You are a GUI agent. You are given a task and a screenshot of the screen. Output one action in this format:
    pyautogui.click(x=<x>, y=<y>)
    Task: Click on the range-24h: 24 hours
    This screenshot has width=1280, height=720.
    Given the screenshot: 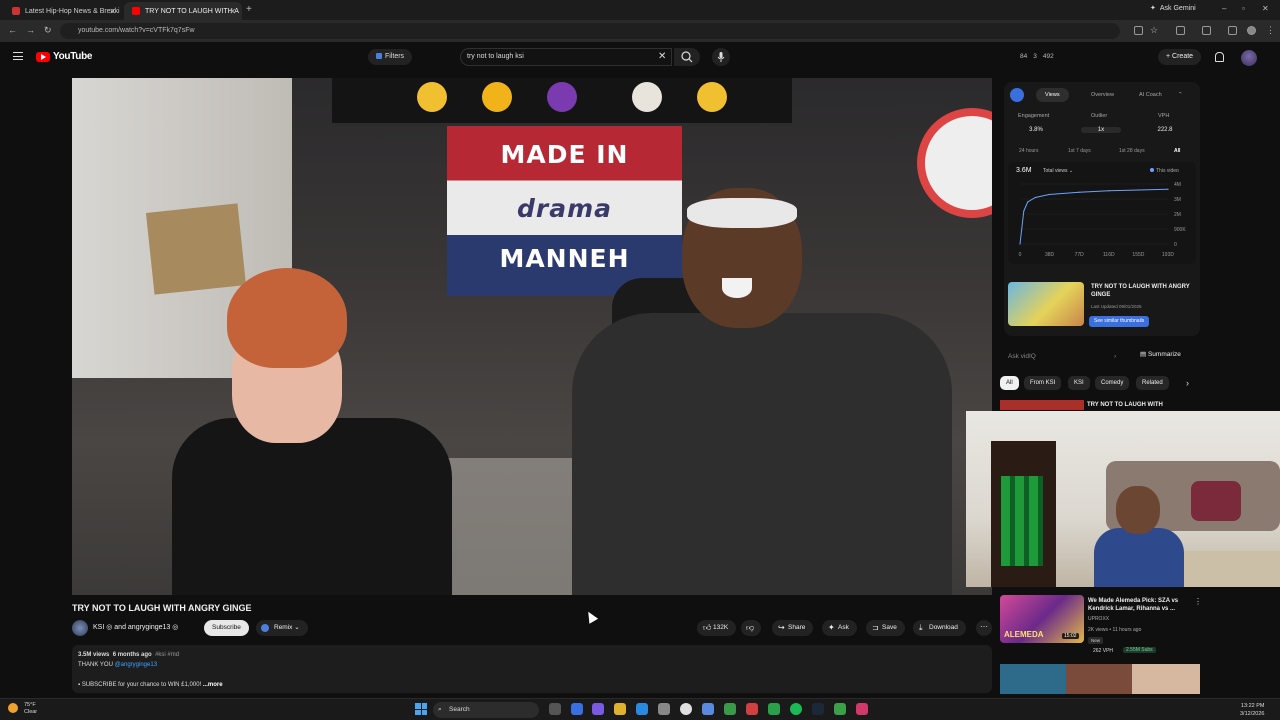 What is the action you would take?
    pyautogui.click(x=1028, y=151)
    